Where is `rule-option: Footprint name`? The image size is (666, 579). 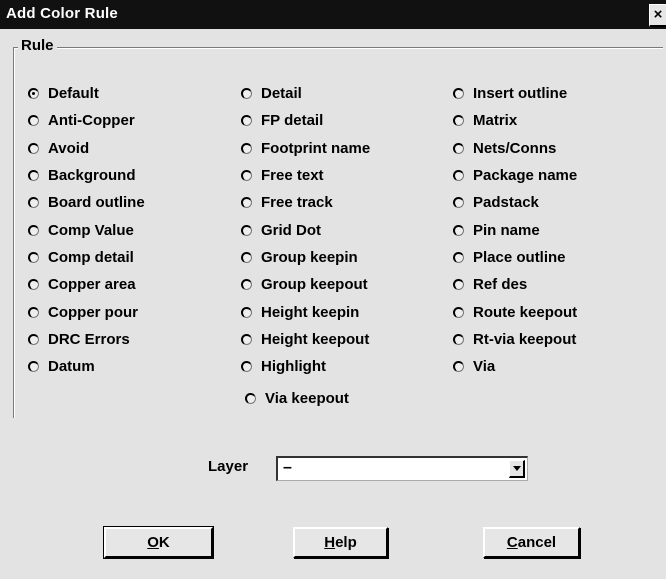 rule-option: Footprint name is located at coordinates (305, 148).